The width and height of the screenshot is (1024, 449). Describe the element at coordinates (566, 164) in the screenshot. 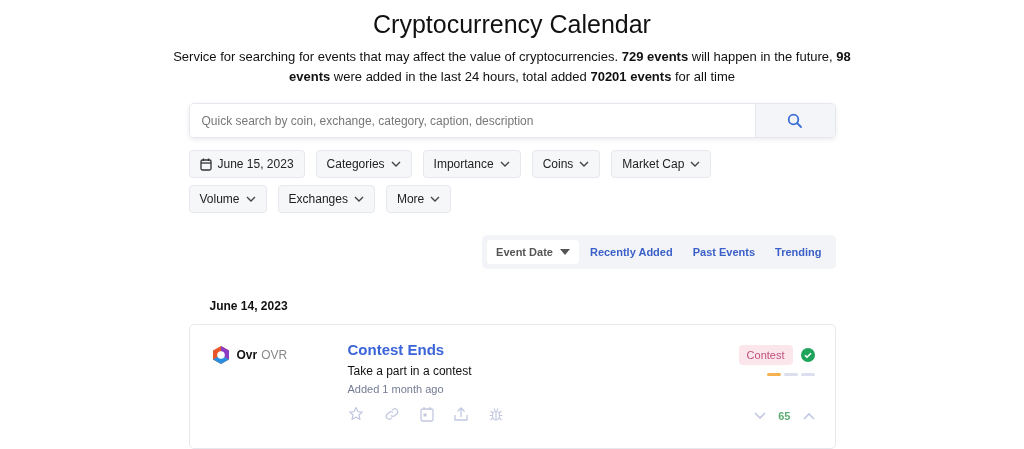

I see `filter-dropdown: Coins` at that location.